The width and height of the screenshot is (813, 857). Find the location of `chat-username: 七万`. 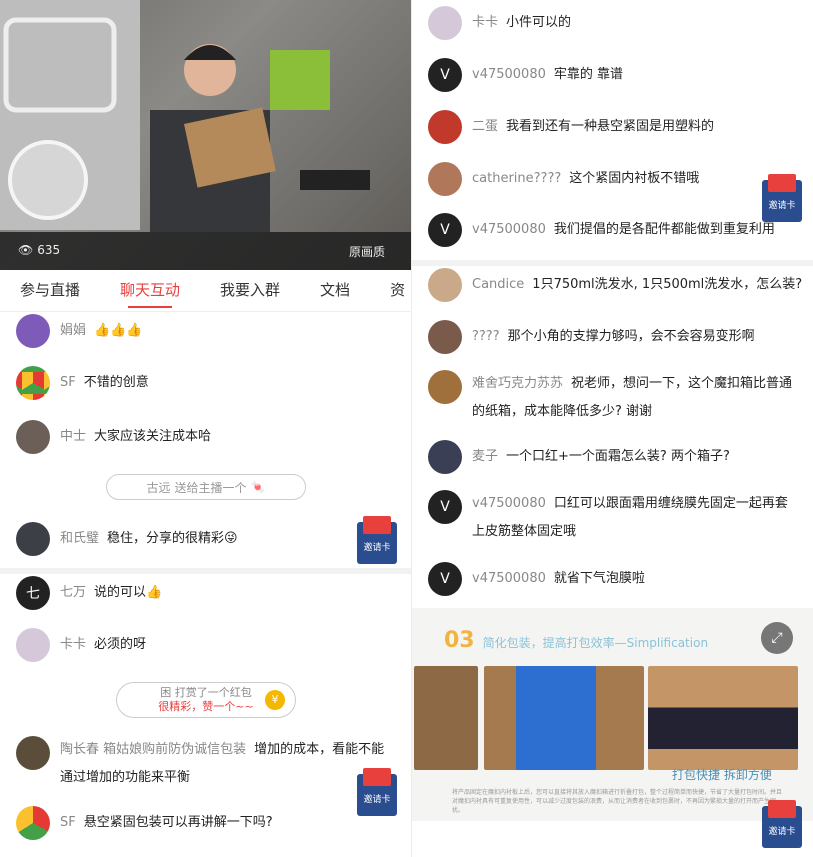

chat-username: 七万 is located at coordinates (73, 592).